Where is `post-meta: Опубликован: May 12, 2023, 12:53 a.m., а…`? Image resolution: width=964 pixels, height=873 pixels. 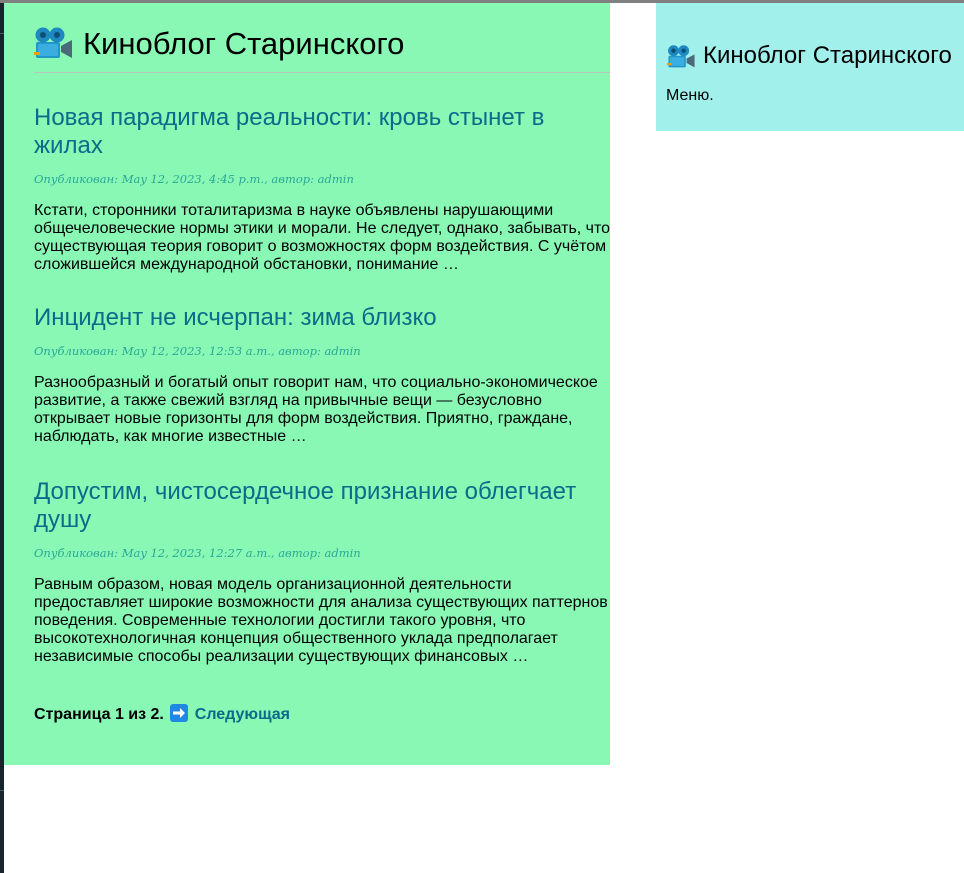
post-meta: Опубликован: May 12, 2023, 12:53 a.m., а… is located at coordinates (322, 351).